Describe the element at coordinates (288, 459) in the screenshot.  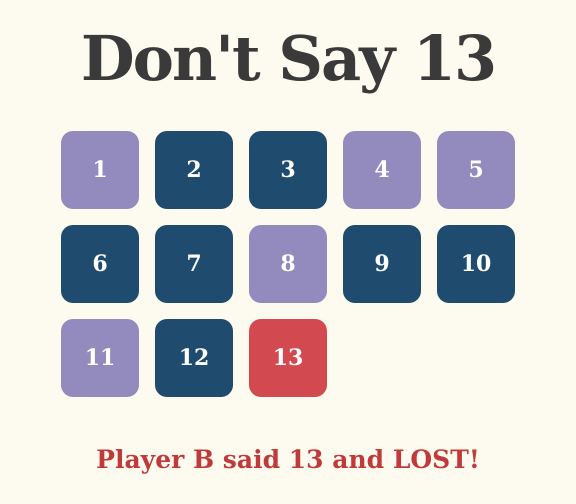
I see `game-status-message: Player B said 13 and LOST!` at that location.